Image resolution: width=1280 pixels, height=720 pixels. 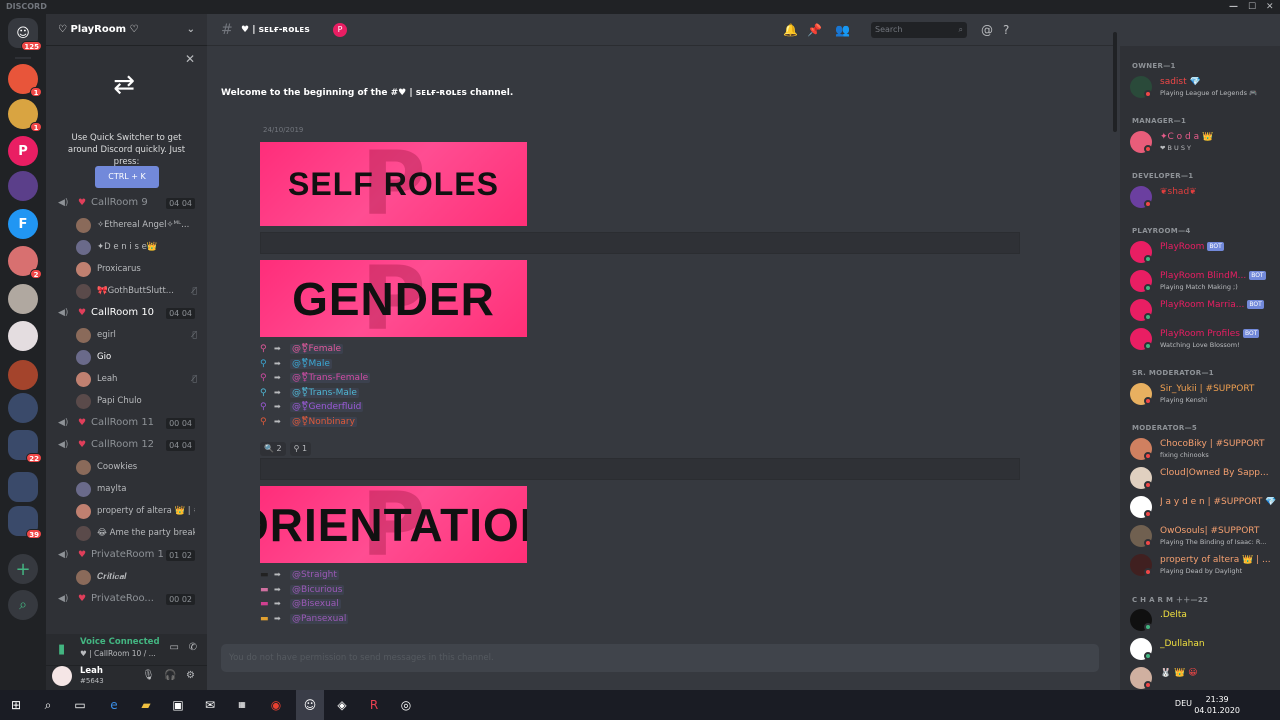 I want to click on mention-icon: @, so click(x=987, y=30).